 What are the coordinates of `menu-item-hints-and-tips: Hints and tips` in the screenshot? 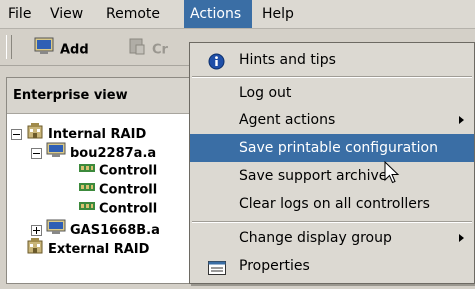 It's located at (332, 60).